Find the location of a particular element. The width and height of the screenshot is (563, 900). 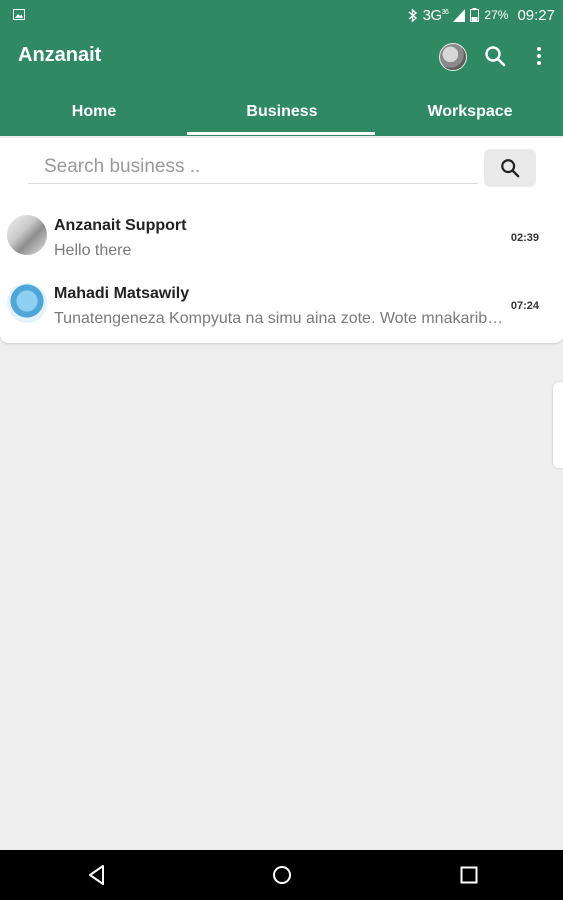

chat-name: Mahadi Matsawily is located at coordinates (122, 293).